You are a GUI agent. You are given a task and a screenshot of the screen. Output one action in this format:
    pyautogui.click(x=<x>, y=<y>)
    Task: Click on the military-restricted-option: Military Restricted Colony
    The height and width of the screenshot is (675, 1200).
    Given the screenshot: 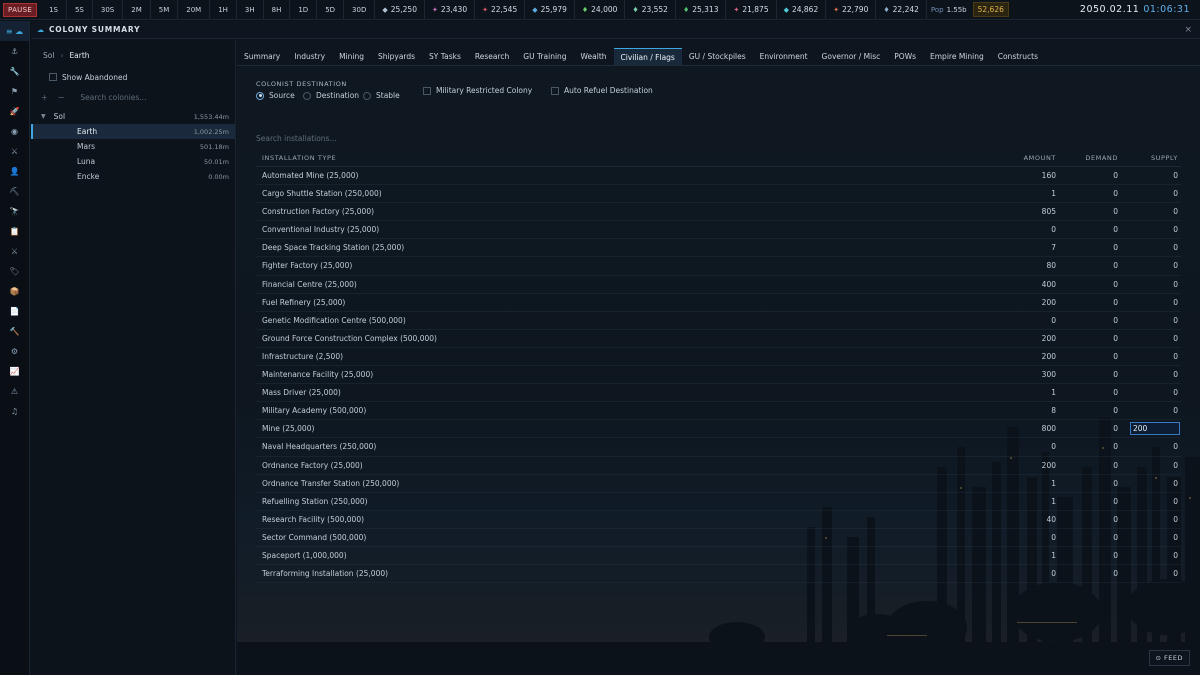 What is the action you would take?
    pyautogui.click(x=477, y=90)
    